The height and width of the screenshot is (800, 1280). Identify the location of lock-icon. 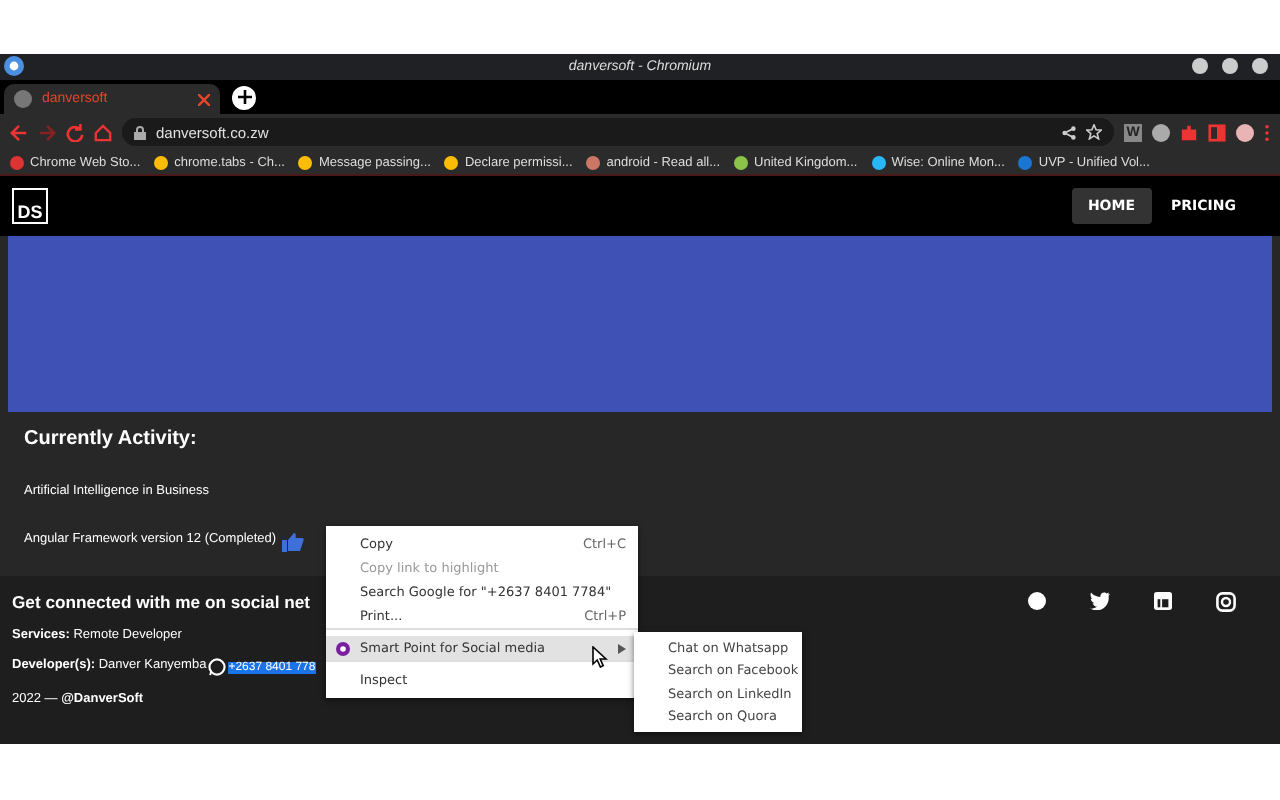
(140, 132).